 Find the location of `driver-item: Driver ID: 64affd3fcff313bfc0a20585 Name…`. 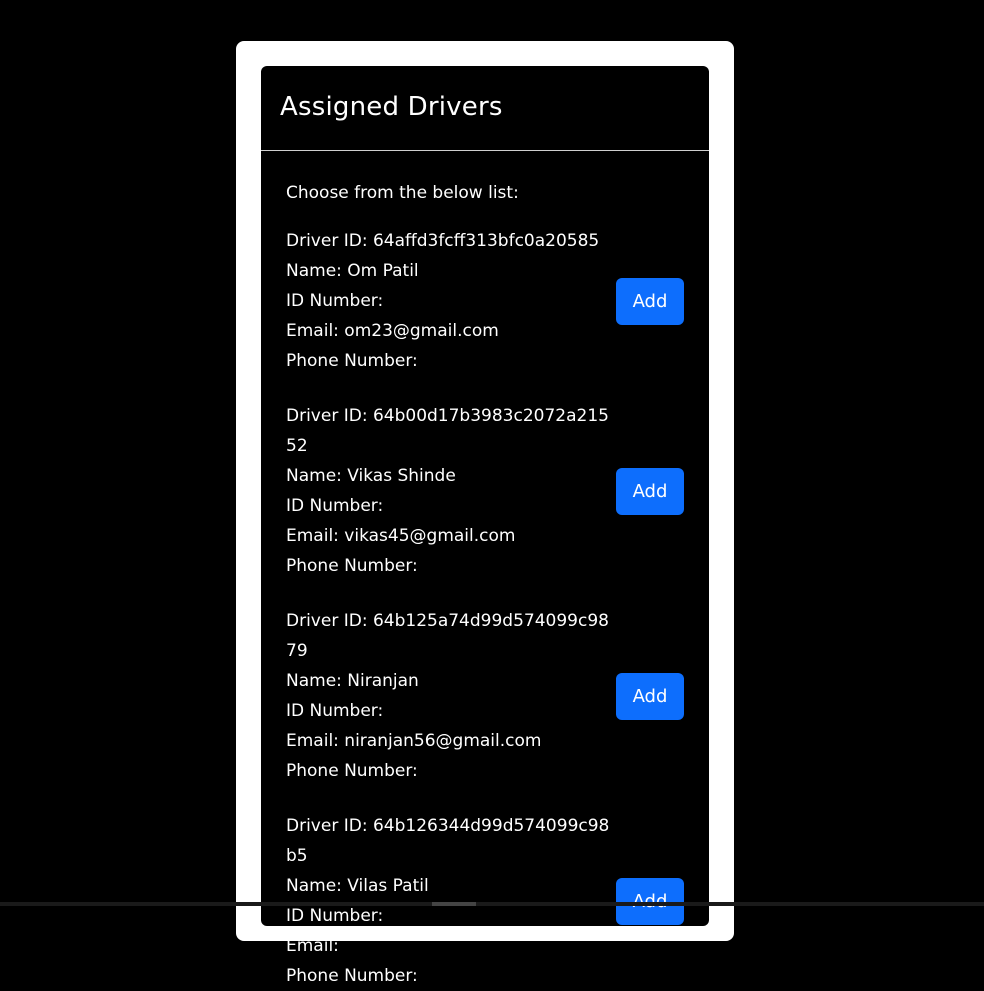

driver-item: Driver ID: 64affd3fcff313bfc0a20585 Name… is located at coordinates (485, 301).